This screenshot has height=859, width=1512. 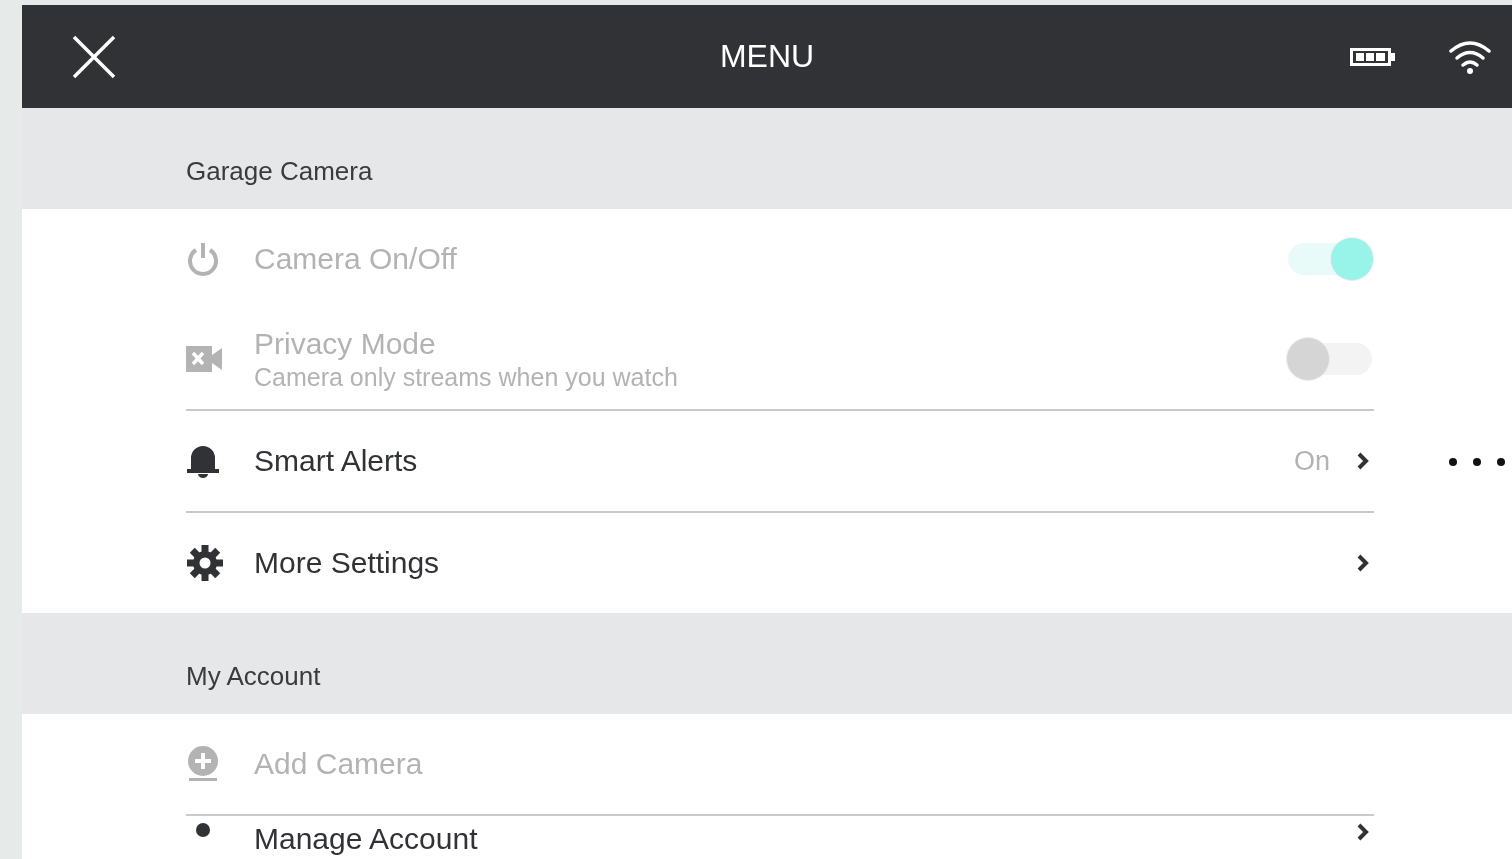 What do you see at coordinates (204, 359) in the screenshot?
I see `video-off-icon` at bounding box center [204, 359].